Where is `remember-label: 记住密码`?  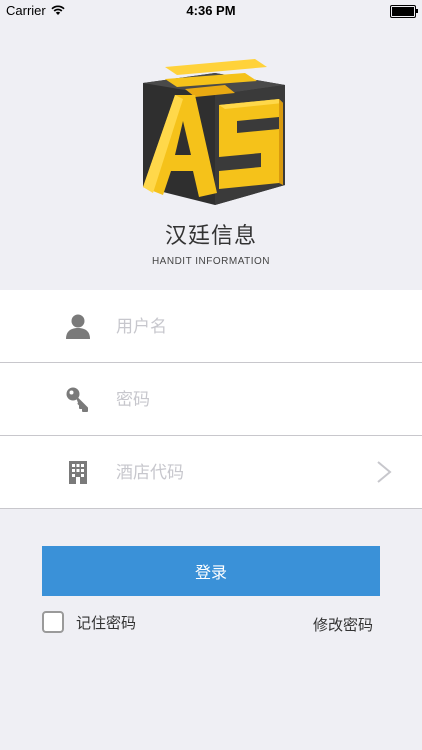 remember-label: 记住密码 is located at coordinates (106, 623).